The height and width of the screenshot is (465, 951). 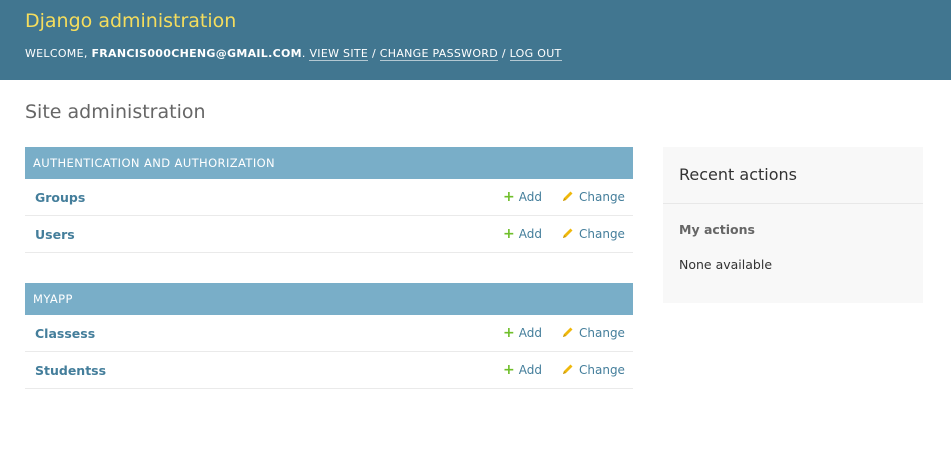 I want to click on add-studentss-link: + Add, so click(x=522, y=370).